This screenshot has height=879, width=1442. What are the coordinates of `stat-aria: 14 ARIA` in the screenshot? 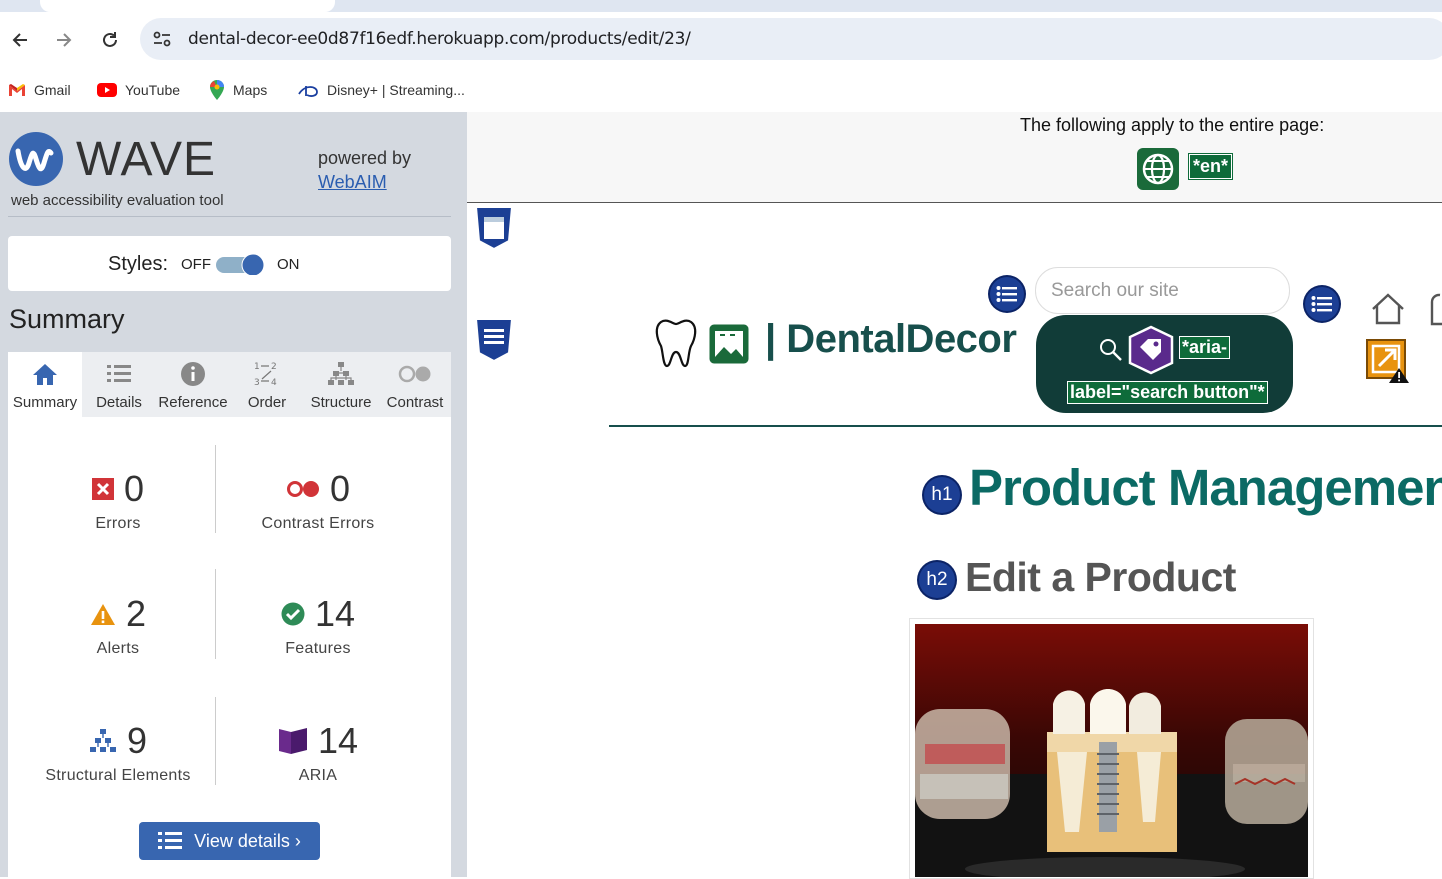 It's located at (318, 752).